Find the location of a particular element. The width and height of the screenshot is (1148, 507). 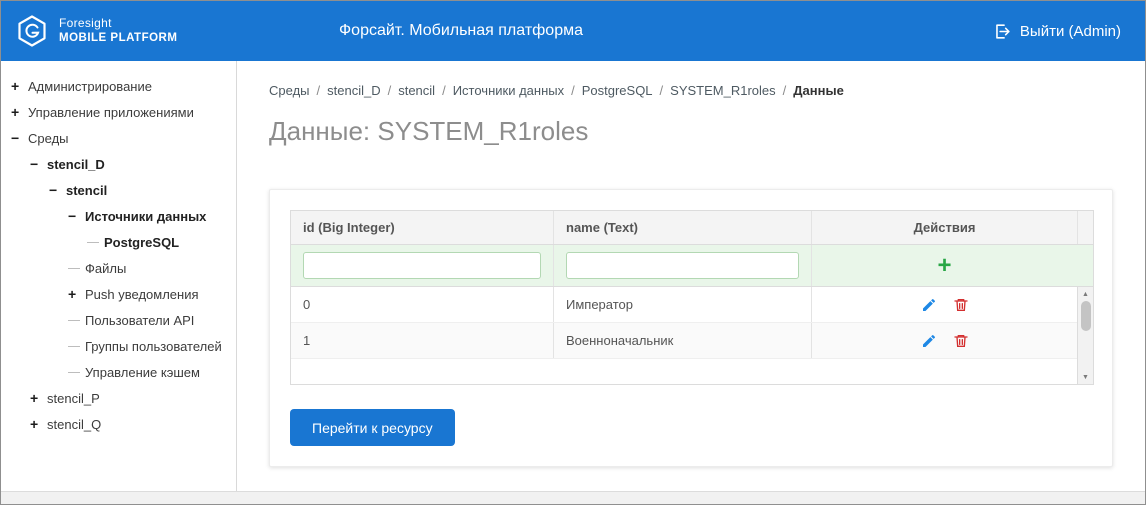

sidebar-item-label: stencil_P is located at coordinates (73, 398).